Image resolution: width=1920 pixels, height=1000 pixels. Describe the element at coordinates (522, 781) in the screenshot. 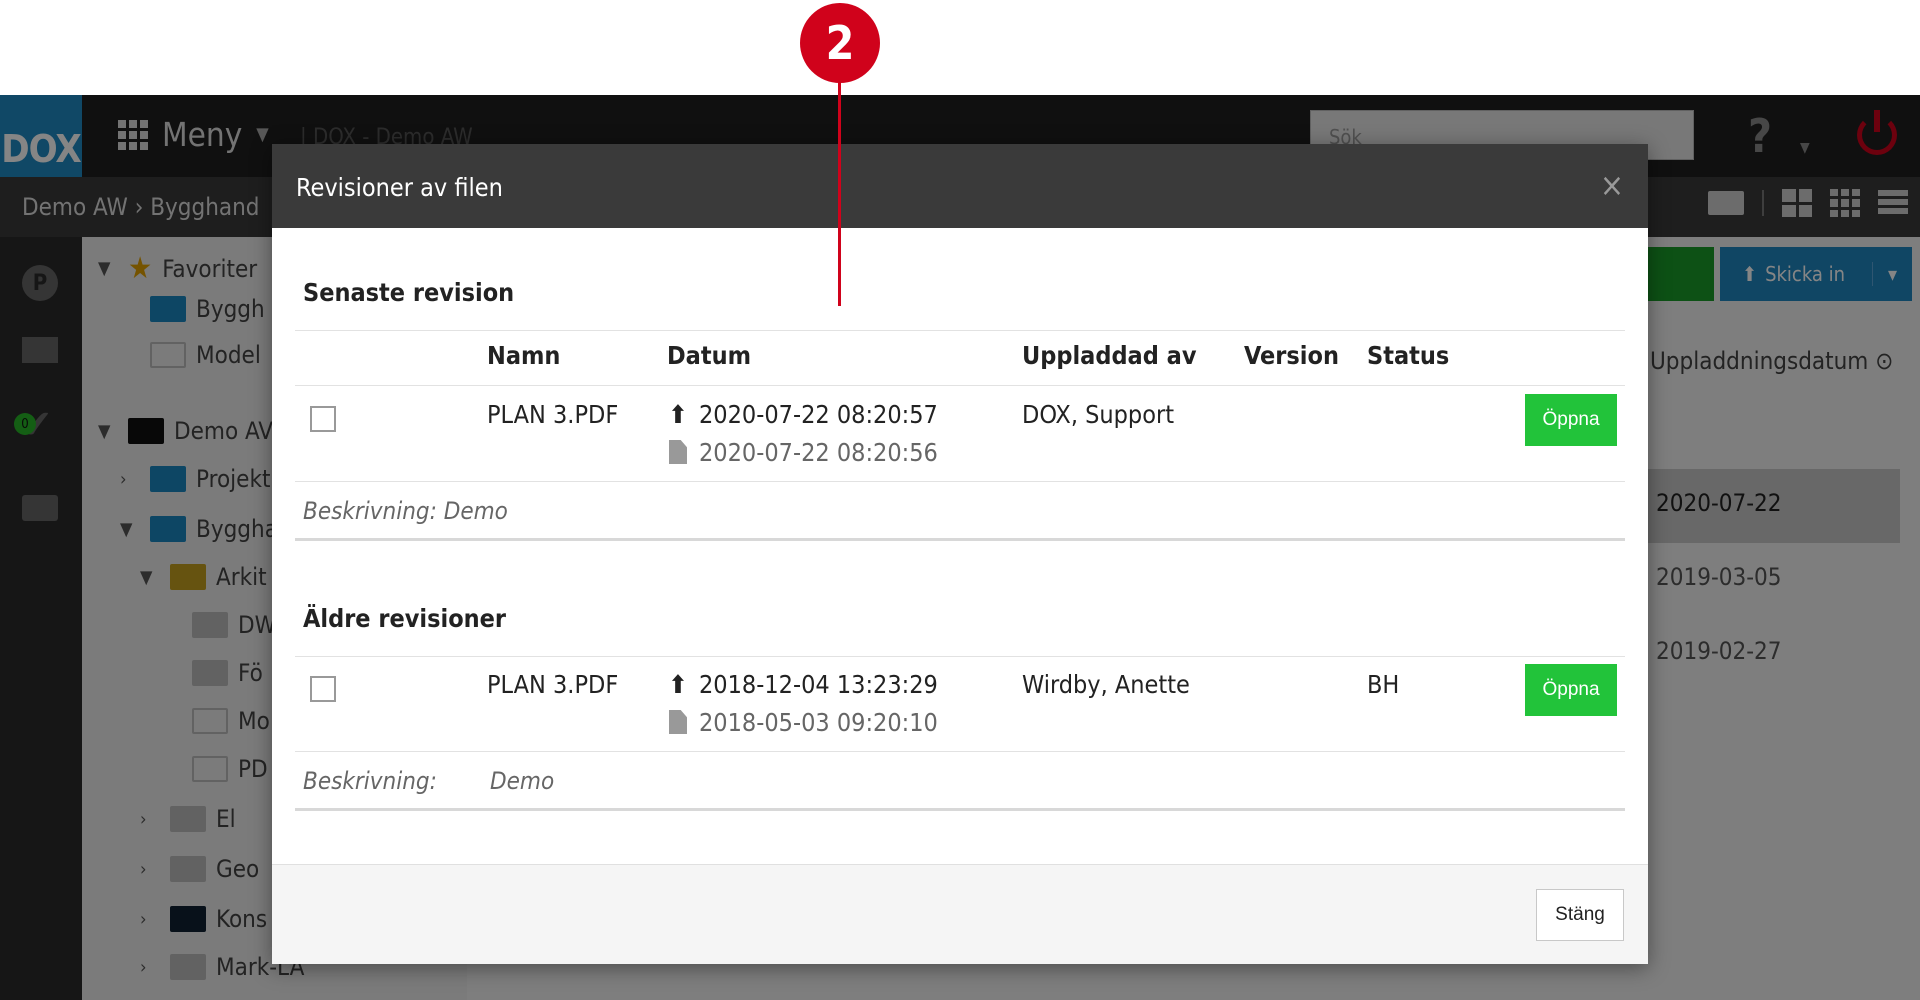

I see `revision-description-value: Demo` at that location.